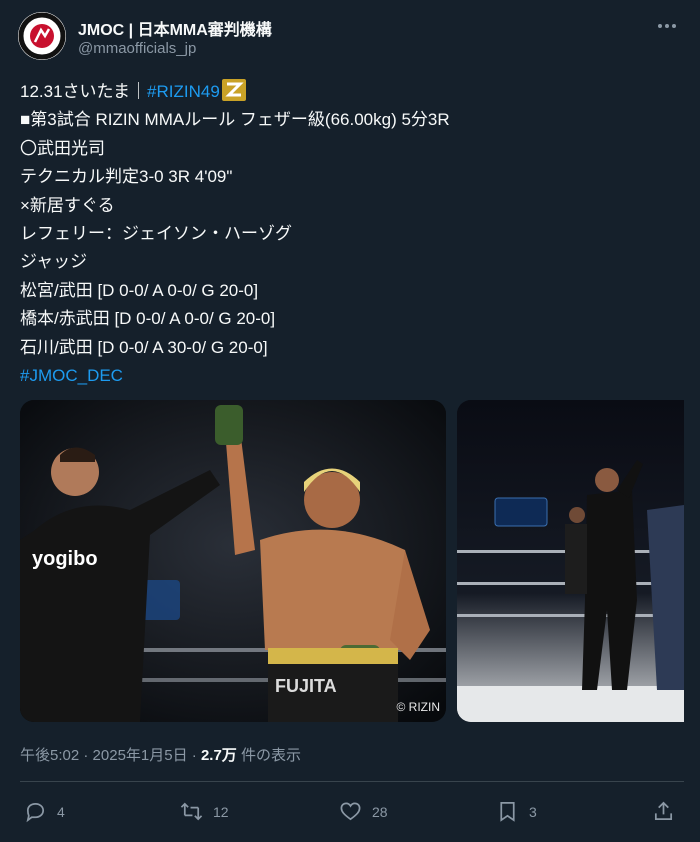  Describe the element at coordinates (221, 811) in the screenshot. I see `retweet-count: 12` at that location.